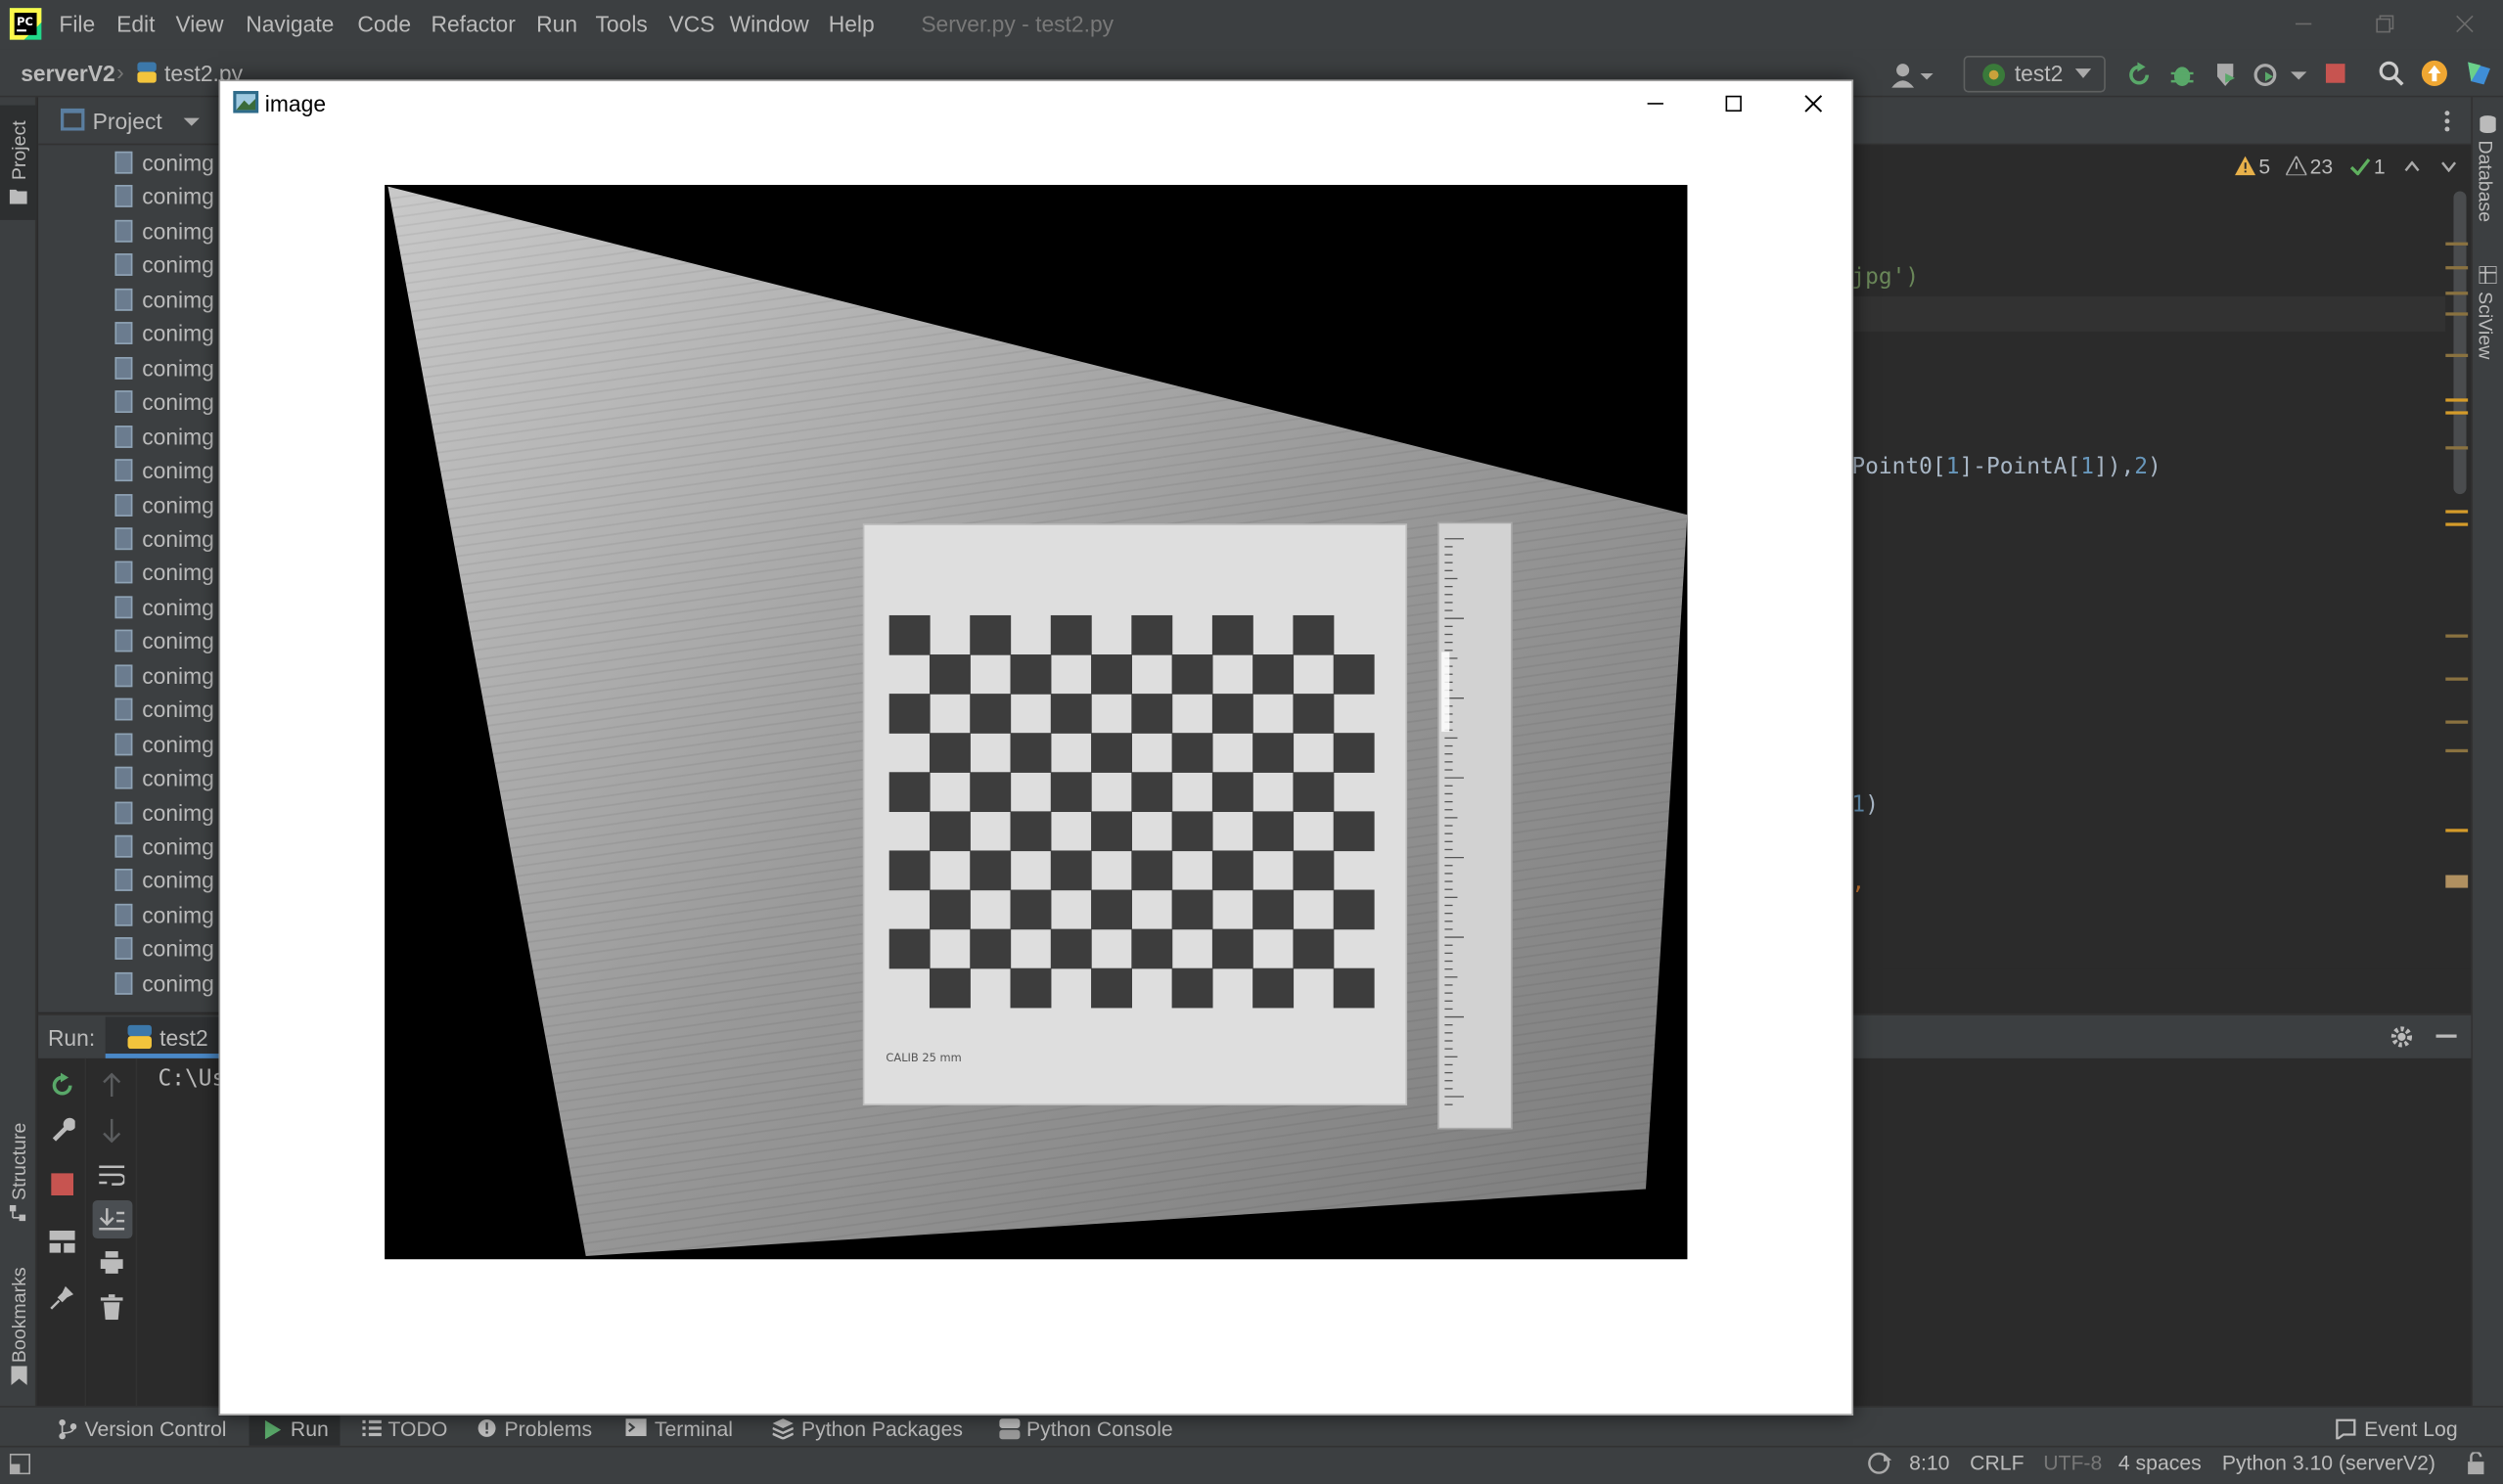 This screenshot has height=1484, width=2503. Describe the element at coordinates (2446, 1036) in the screenshot. I see `hide-panel-icon` at that location.